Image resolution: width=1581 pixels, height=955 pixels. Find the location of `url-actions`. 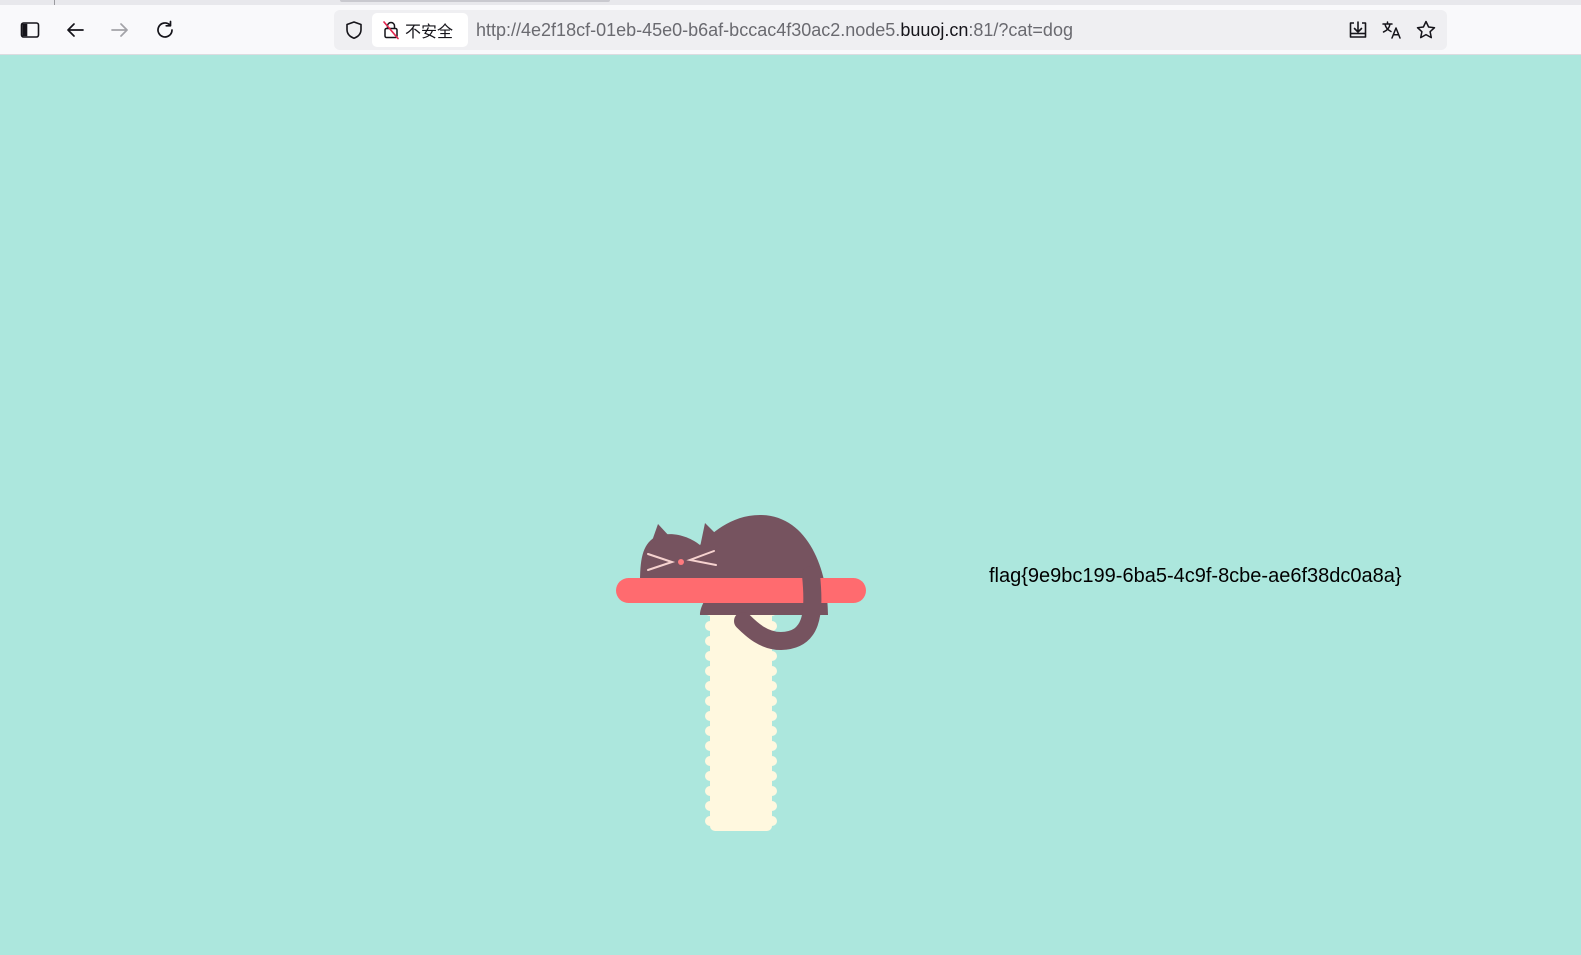

url-actions is located at coordinates (1392, 30).